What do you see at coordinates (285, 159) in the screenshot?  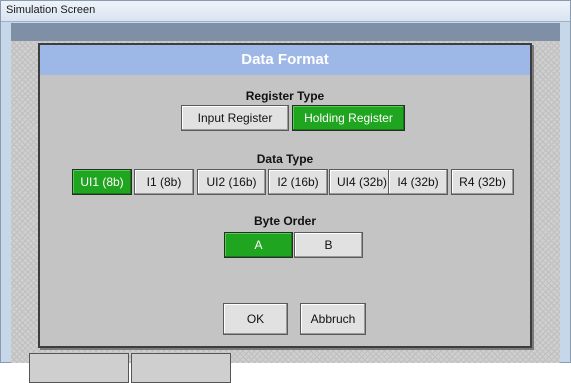 I see `data-type-label: Data Type` at bounding box center [285, 159].